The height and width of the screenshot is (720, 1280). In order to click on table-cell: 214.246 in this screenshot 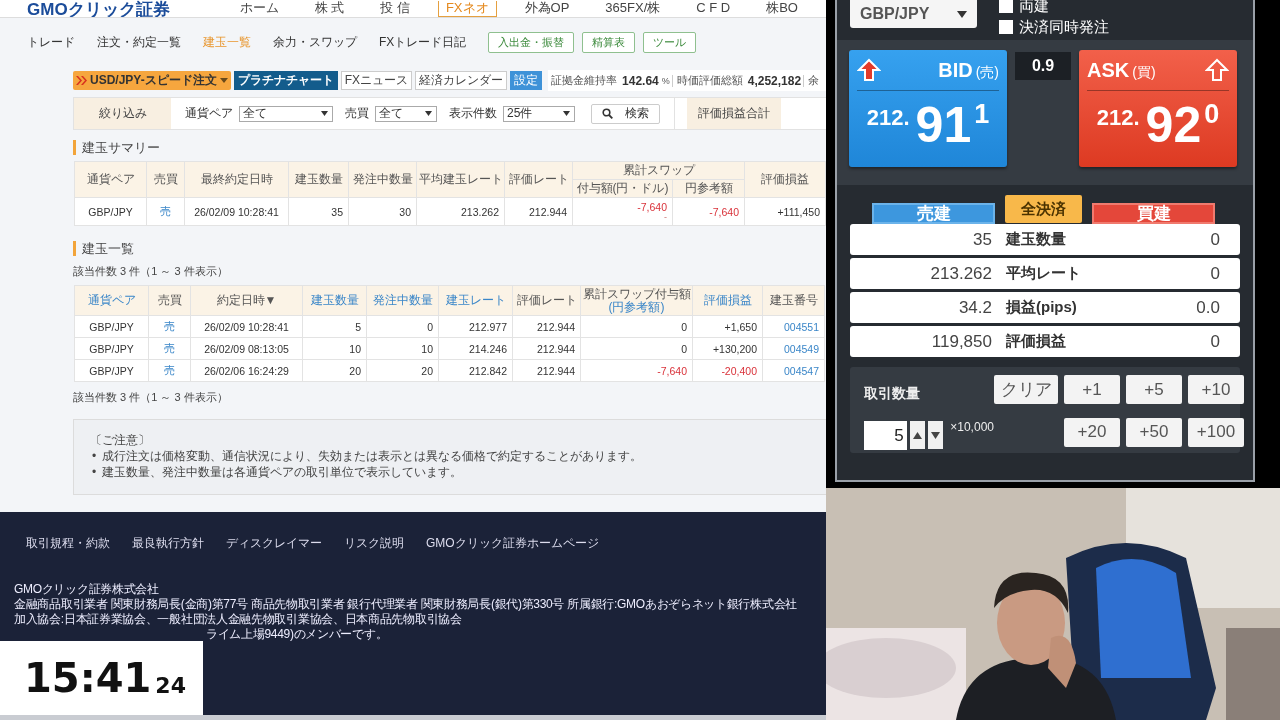, I will do `click(475, 348)`.